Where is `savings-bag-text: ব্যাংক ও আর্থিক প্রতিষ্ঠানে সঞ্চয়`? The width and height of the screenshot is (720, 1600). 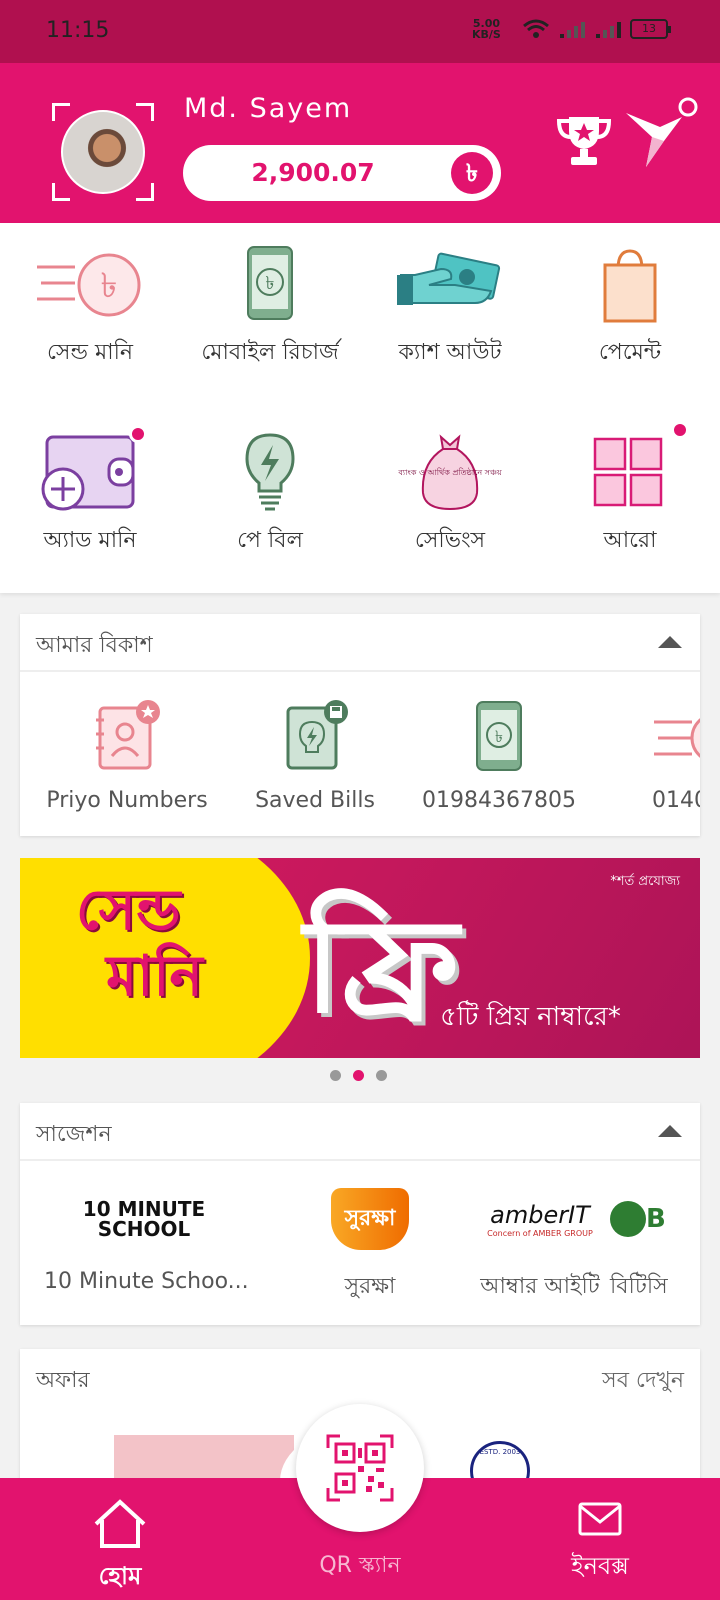 savings-bag-text: ব্যাংক ও আর্থিক প্রতিষ্ঠানে সঞ্চয় is located at coordinates (449, 472).